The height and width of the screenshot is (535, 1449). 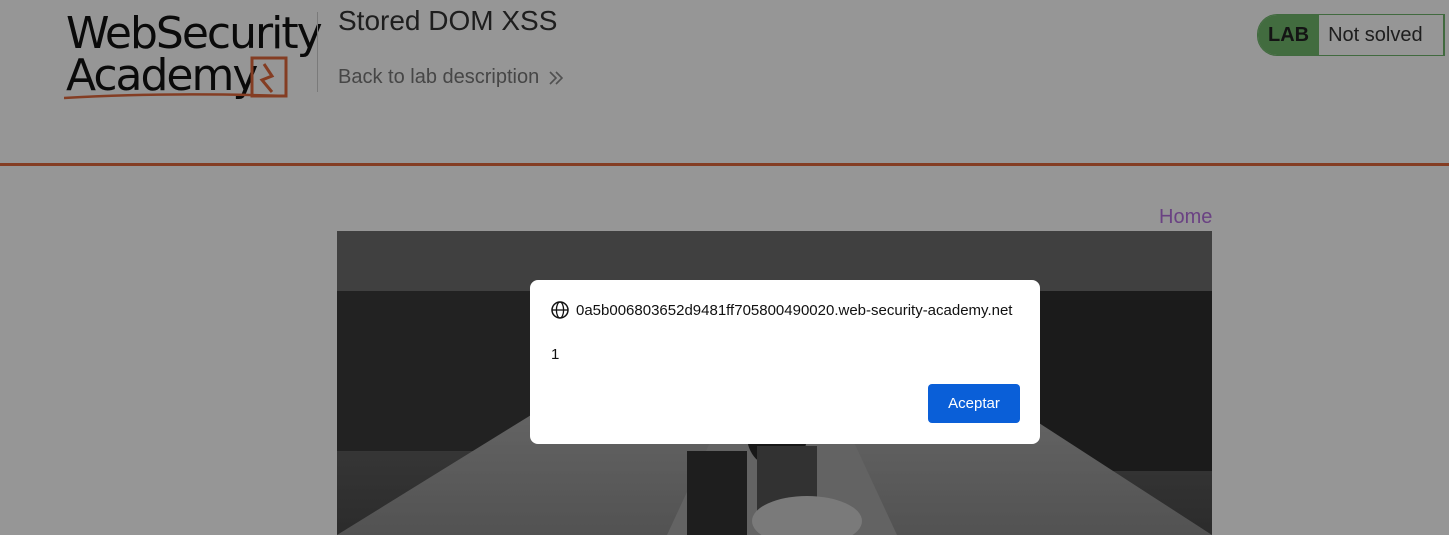 I want to click on dialog-message: 1, so click(x=555, y=354).